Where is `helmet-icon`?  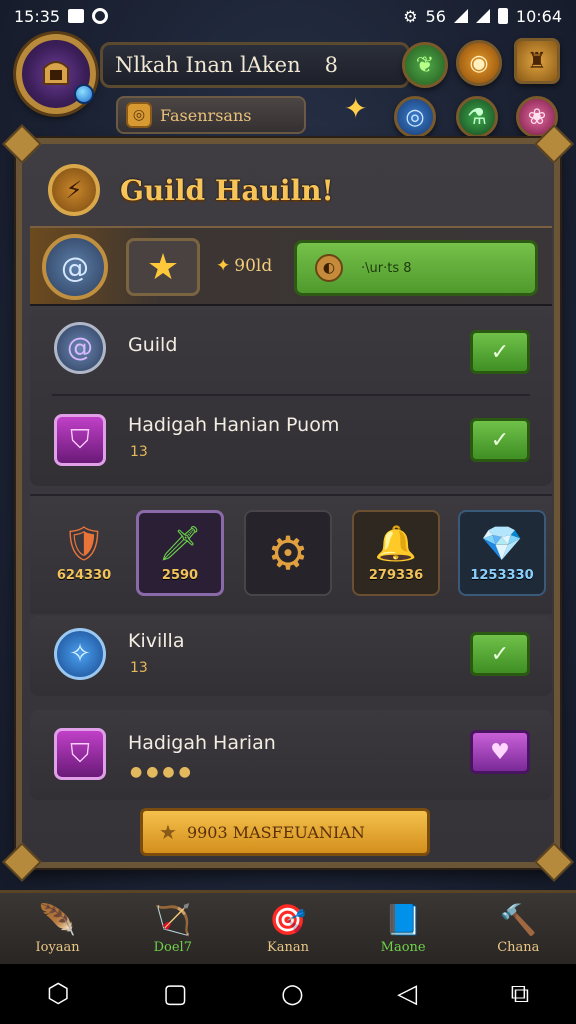 helmet-icon is located at coordinates (56, 73).